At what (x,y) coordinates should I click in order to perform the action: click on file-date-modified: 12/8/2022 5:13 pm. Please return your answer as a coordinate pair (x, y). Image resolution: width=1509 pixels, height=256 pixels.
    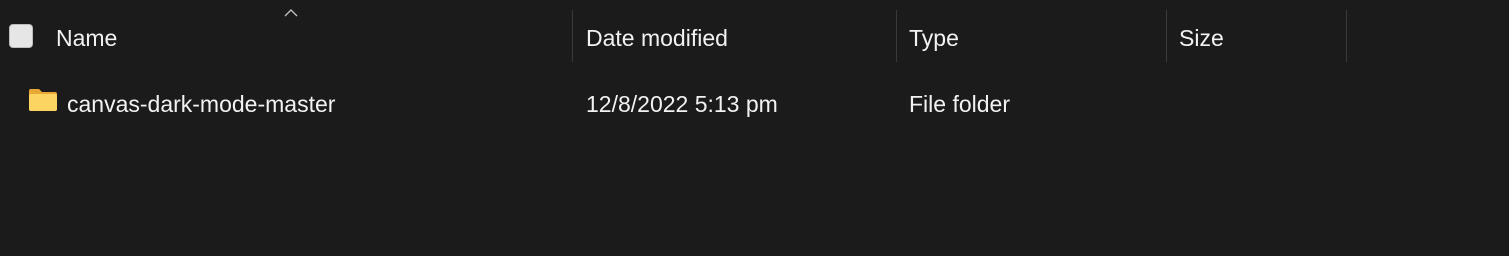
    Looking at the image, I should click on (682, 104).